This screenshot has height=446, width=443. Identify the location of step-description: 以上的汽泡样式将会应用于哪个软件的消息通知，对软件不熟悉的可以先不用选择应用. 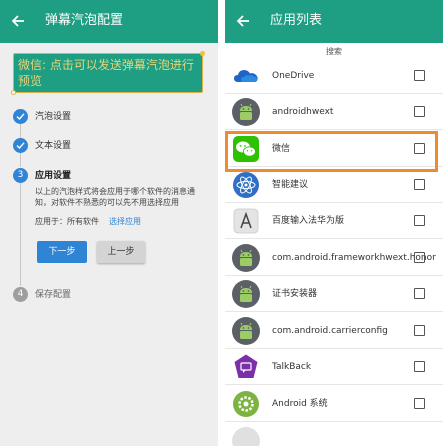
(115, 197).